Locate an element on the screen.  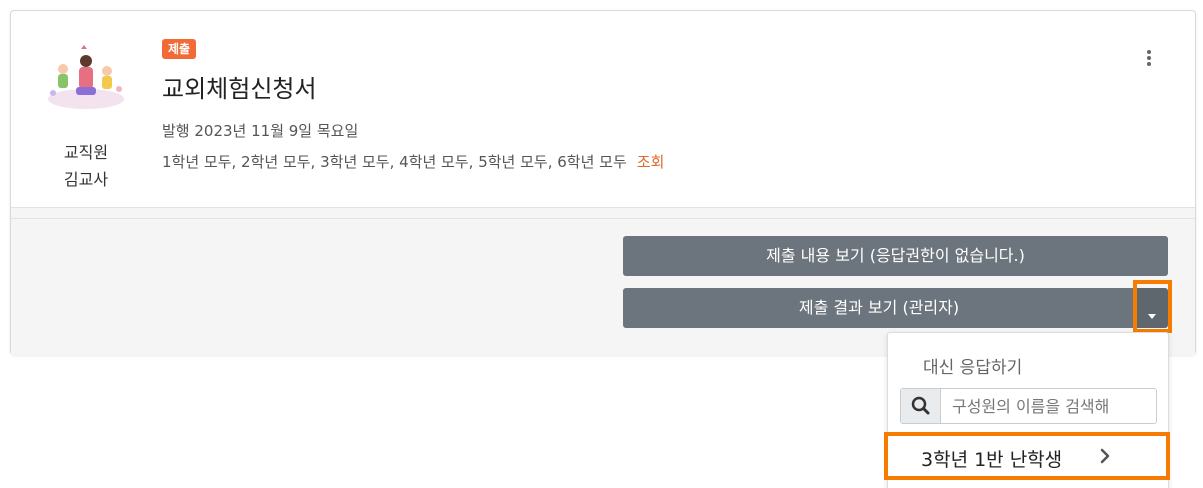
view-link: 조회 is located at coordinates (651, 162).